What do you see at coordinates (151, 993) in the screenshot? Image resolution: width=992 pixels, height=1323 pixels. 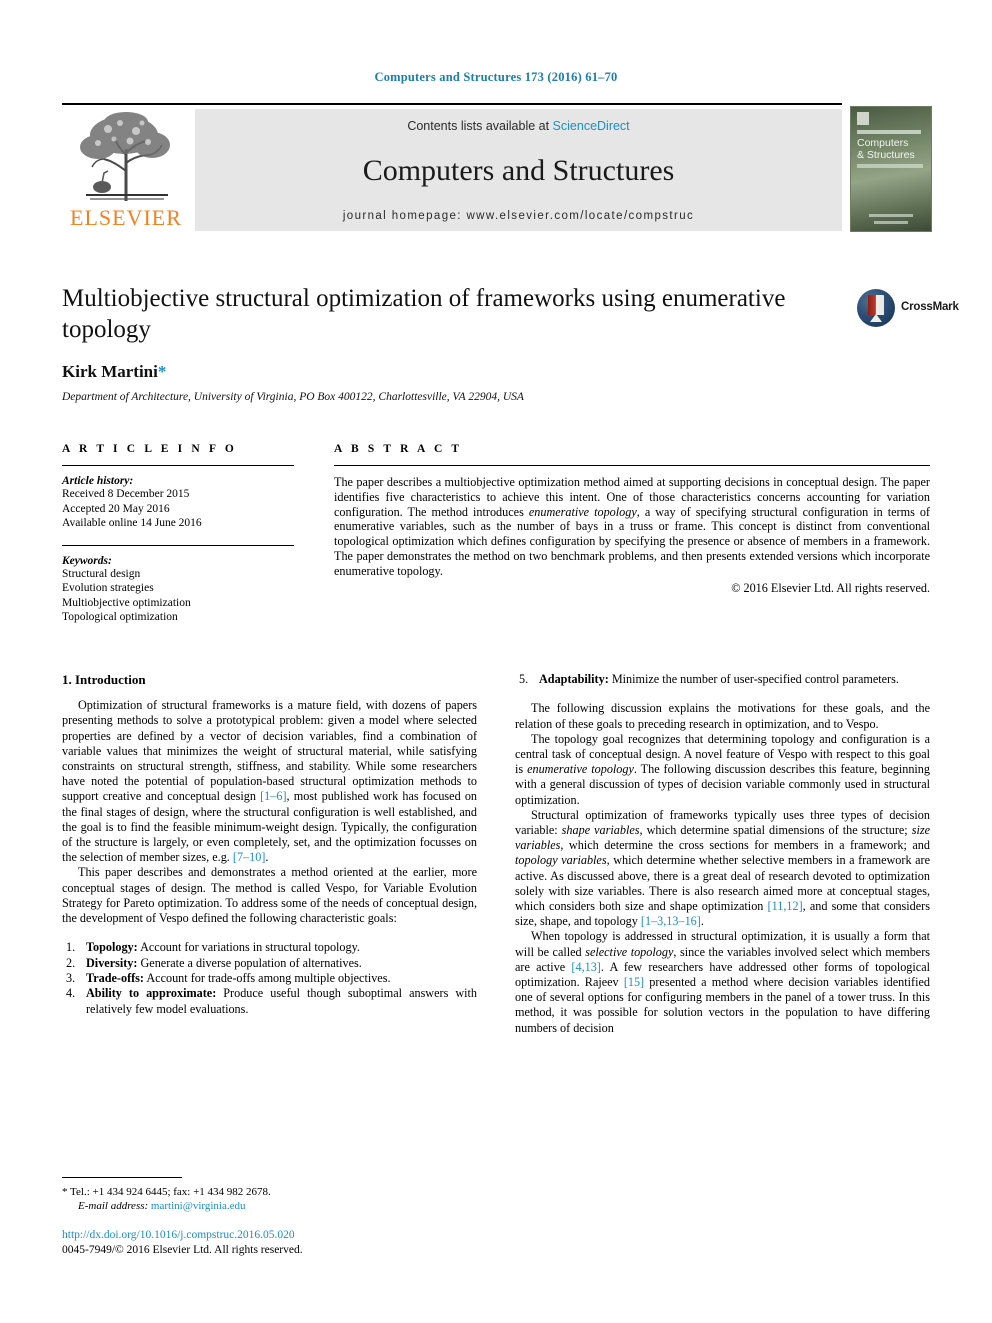 I see `list-item-label: Ability to approximate:` at bounding box center [151, 993].